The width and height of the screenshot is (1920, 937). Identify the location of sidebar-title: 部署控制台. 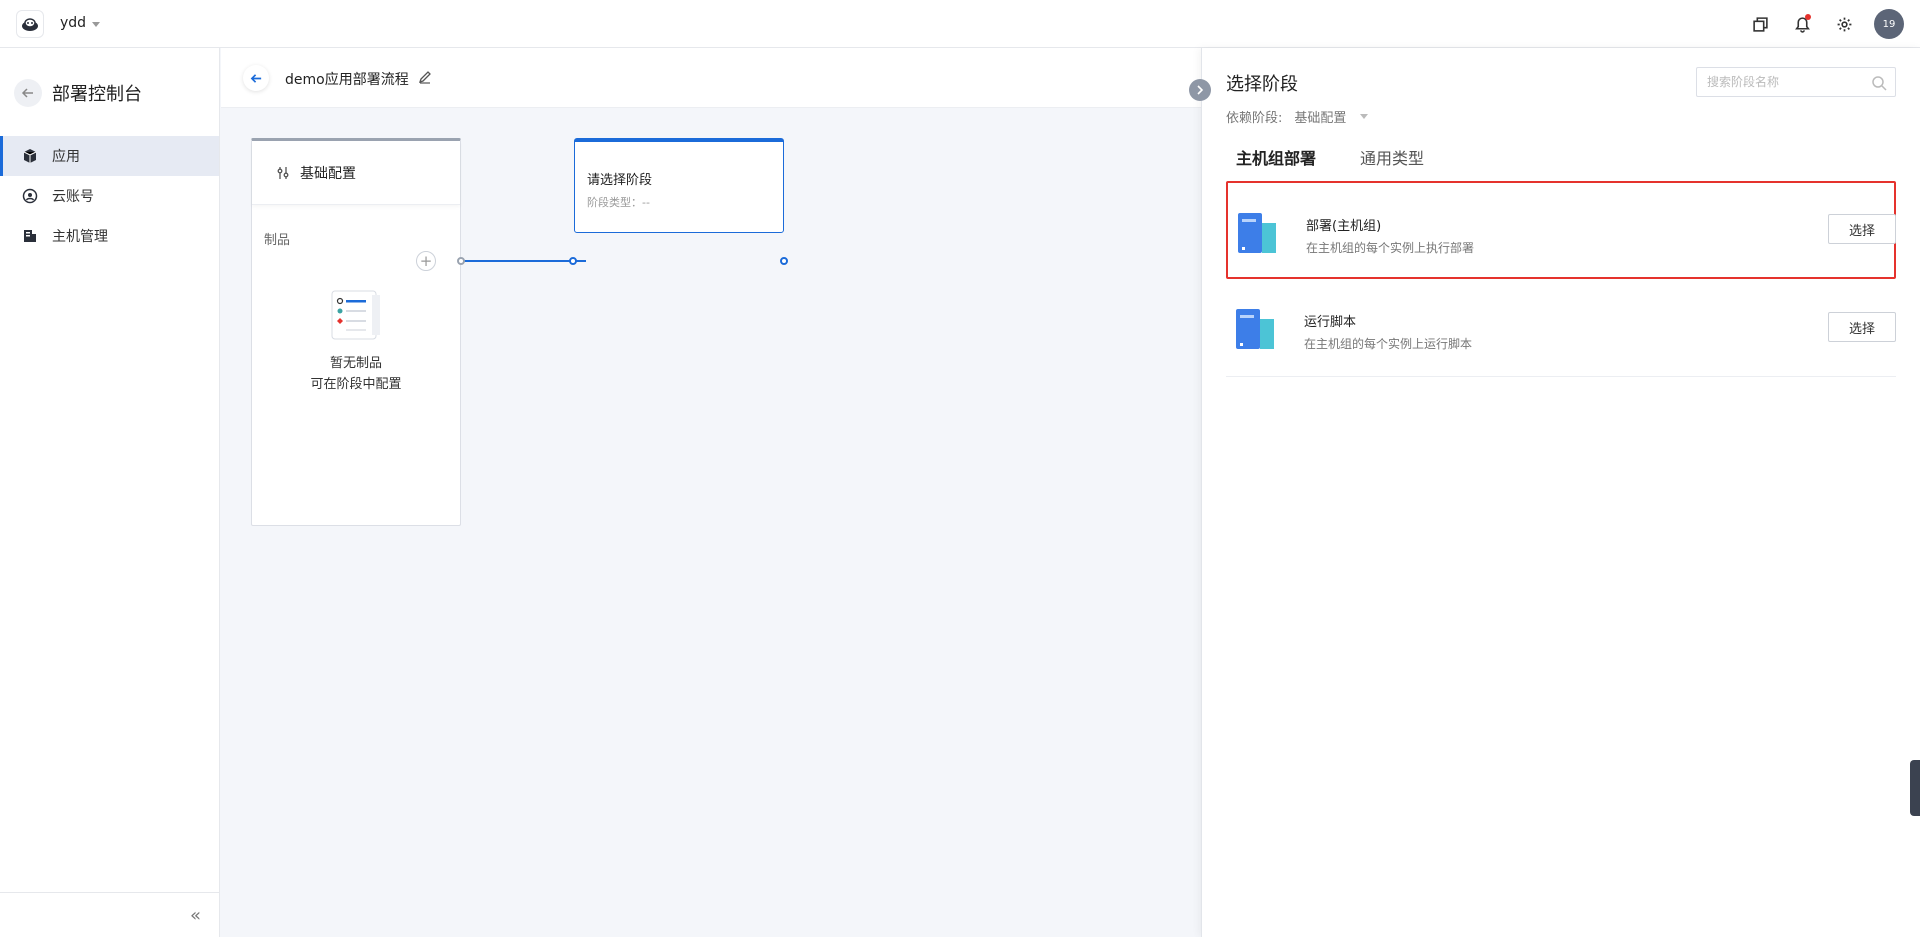
(97, 94).